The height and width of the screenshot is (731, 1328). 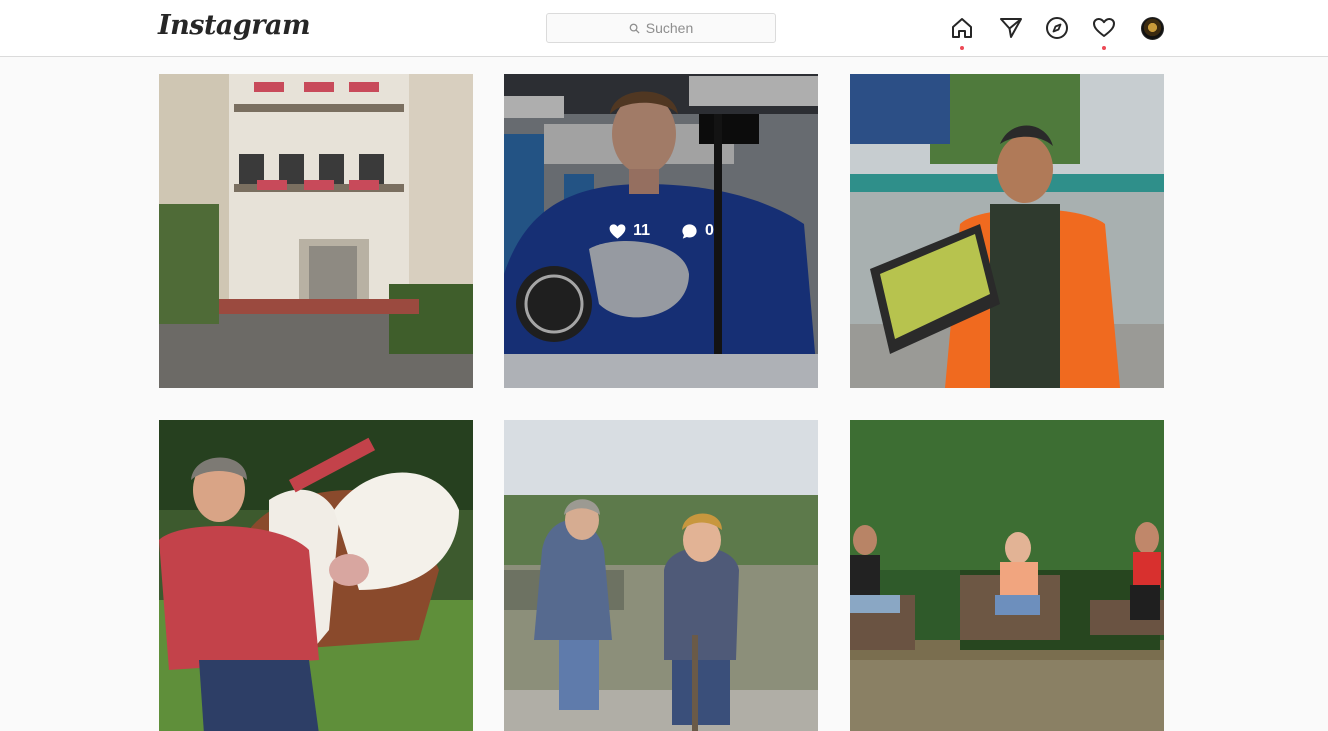 What do you see at coordinates (1104, 48) in the screenshot?
I see `activity-notification-dot` at bounding box center [1104, 48].